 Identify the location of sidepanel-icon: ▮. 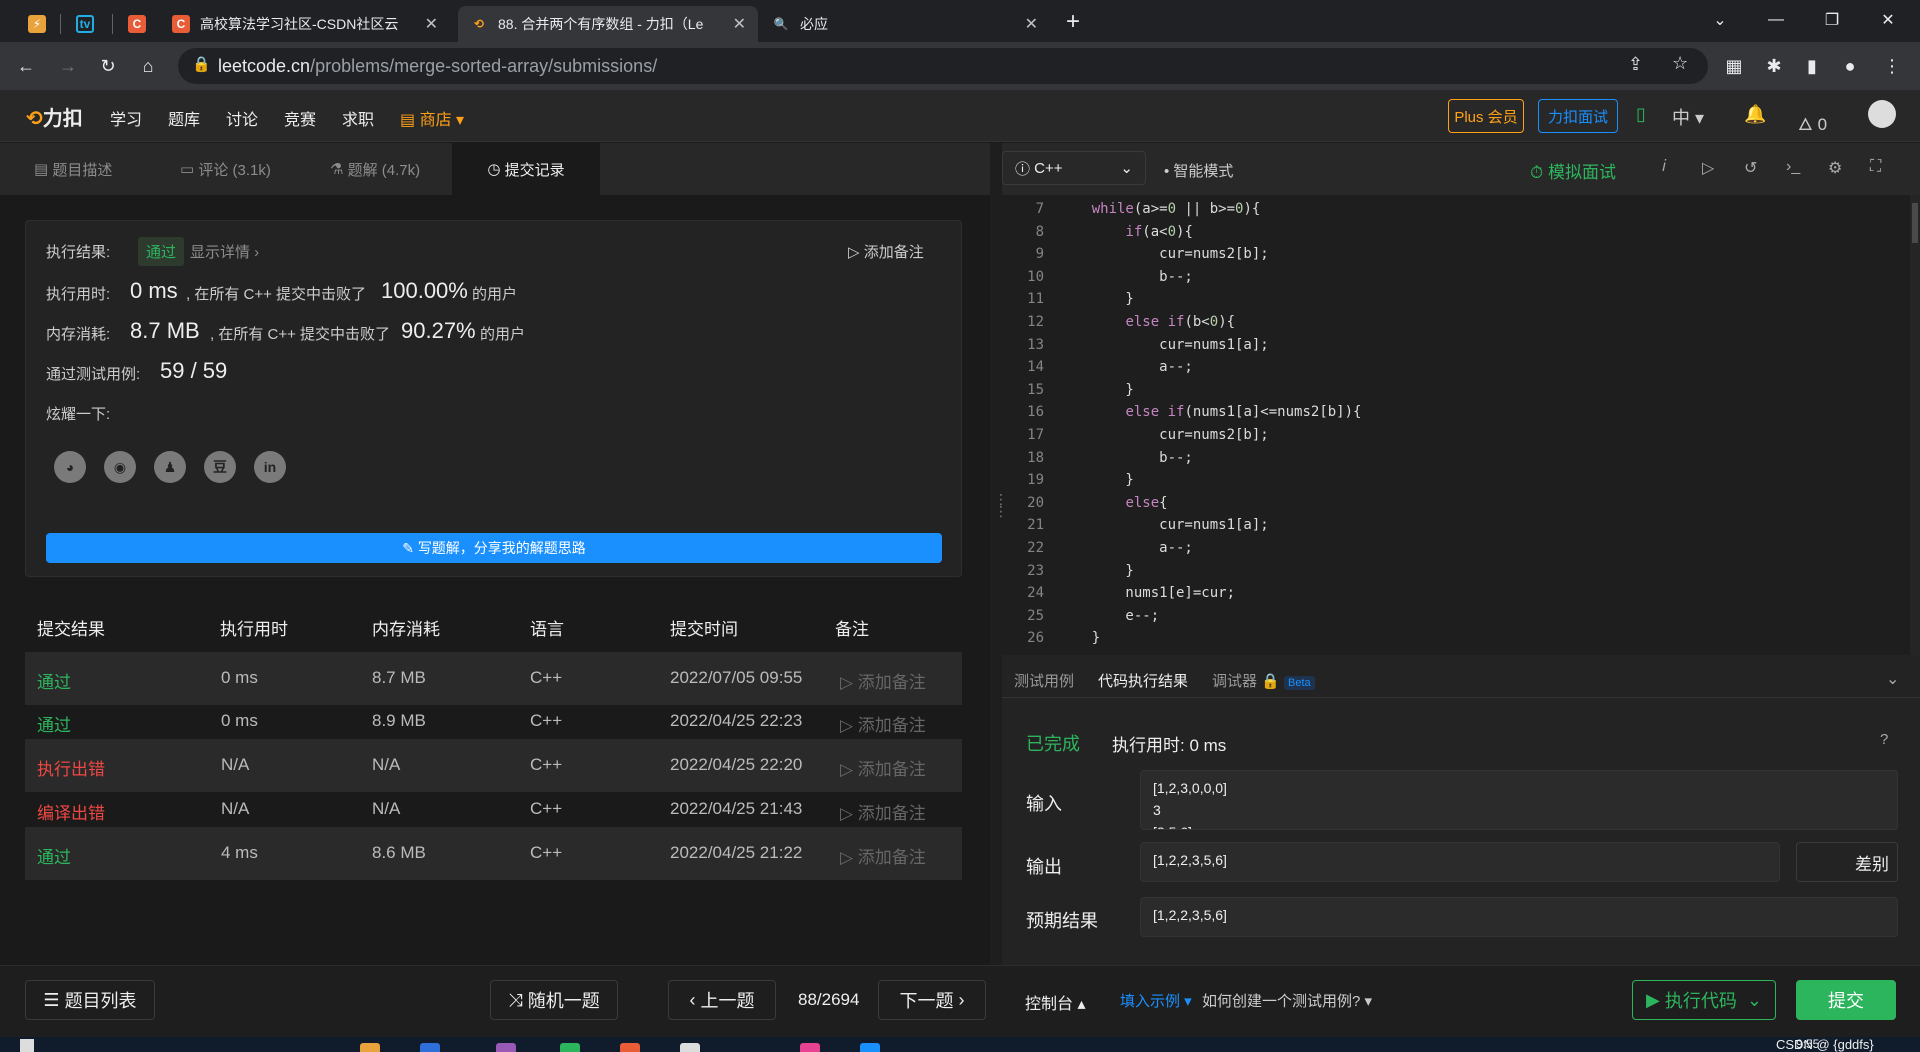
(1812, 66).